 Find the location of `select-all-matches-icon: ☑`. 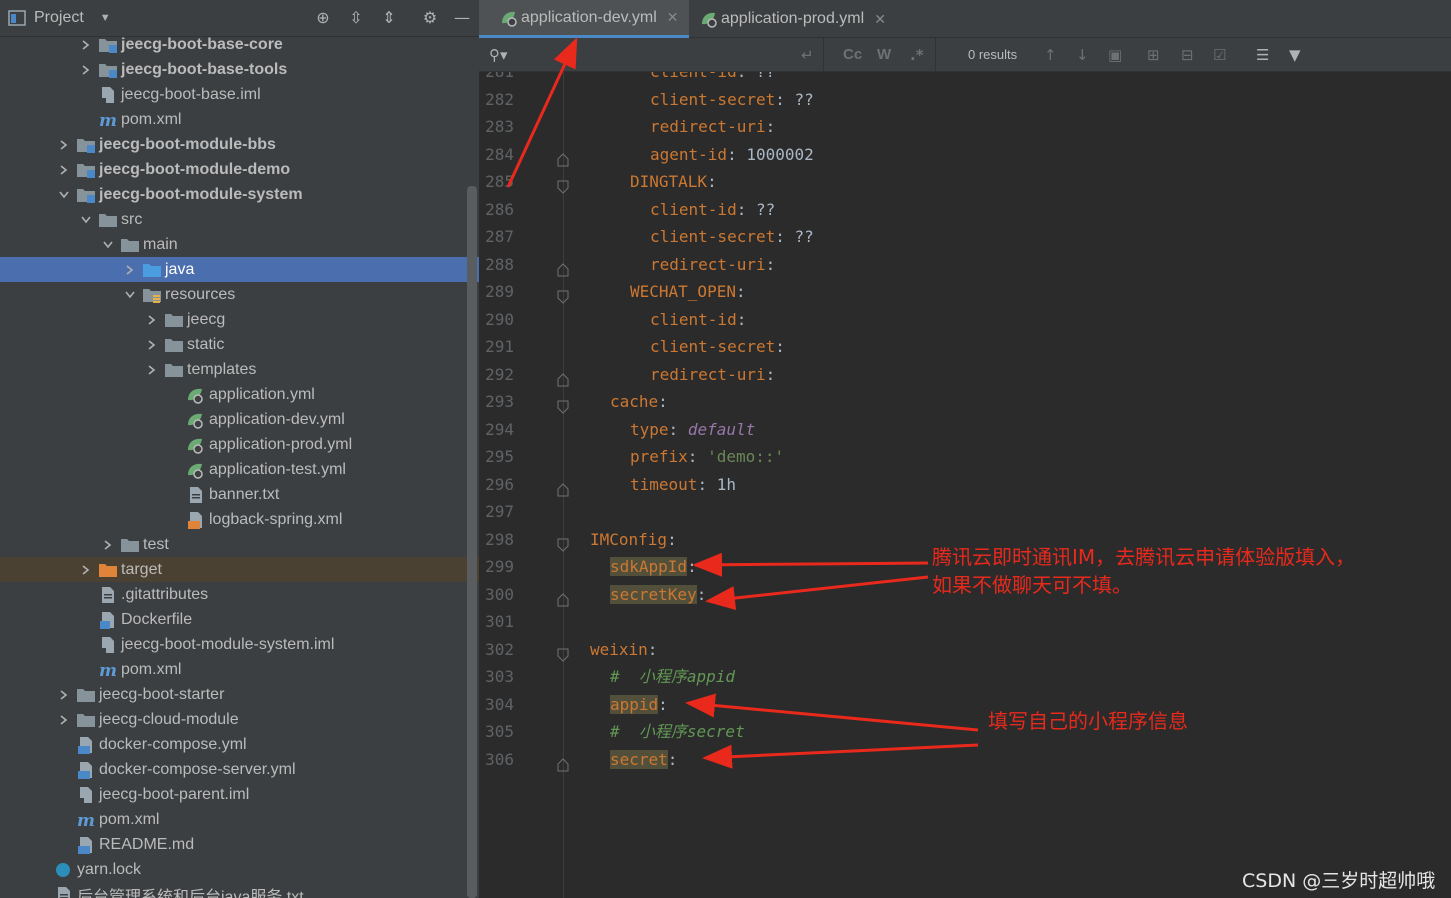

select-all-matches-icon: ☑ is located at coordinates (1219, 55).